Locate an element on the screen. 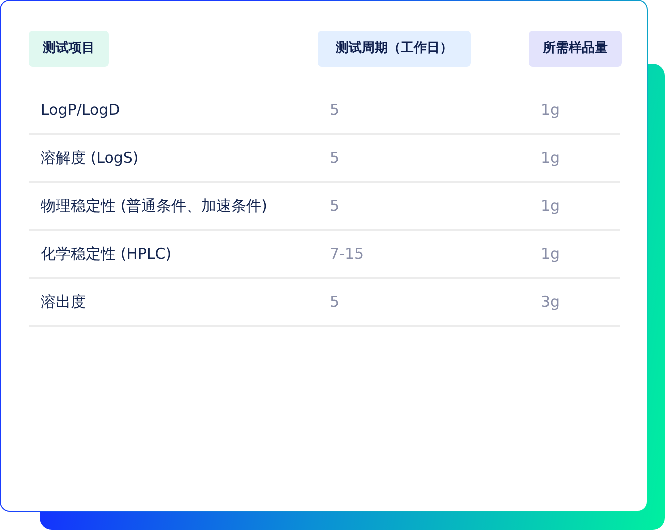  table-cell: 3g is located at coordinates (574, 303).